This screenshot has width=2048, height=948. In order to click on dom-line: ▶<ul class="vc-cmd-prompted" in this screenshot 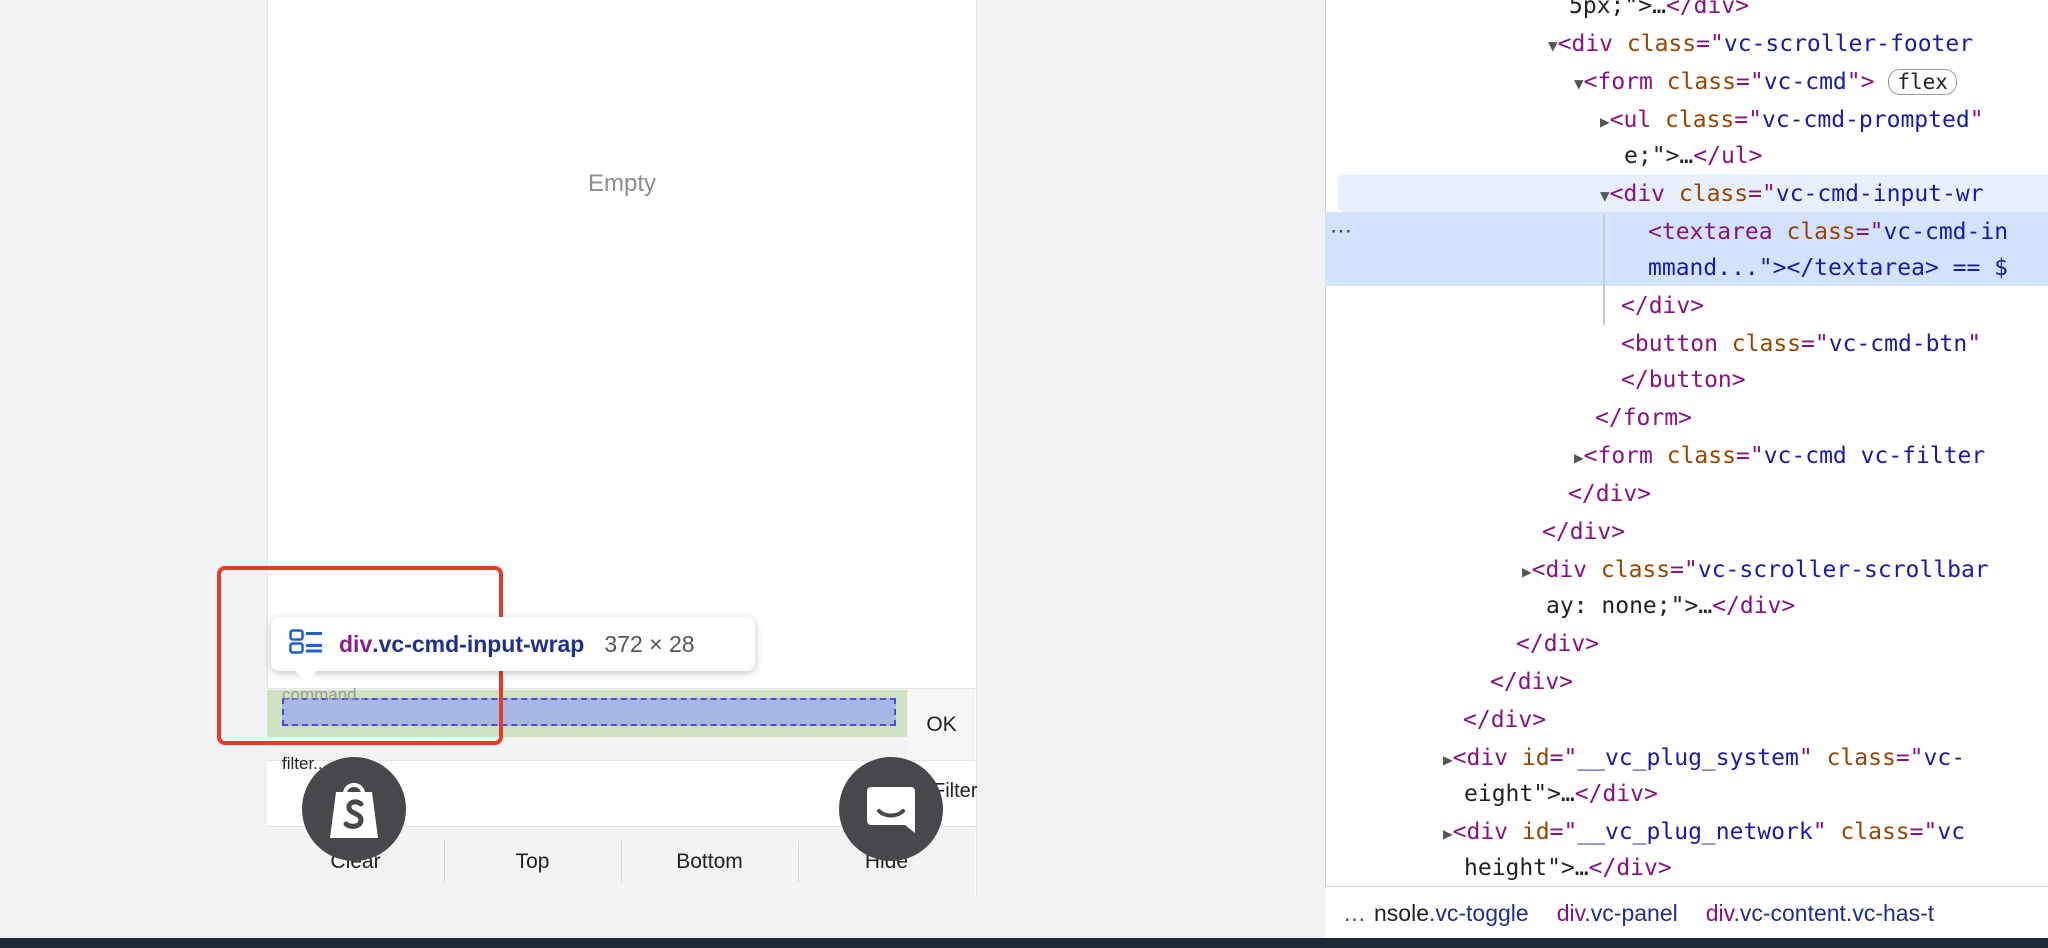, I will do `click(1792, 121)`.